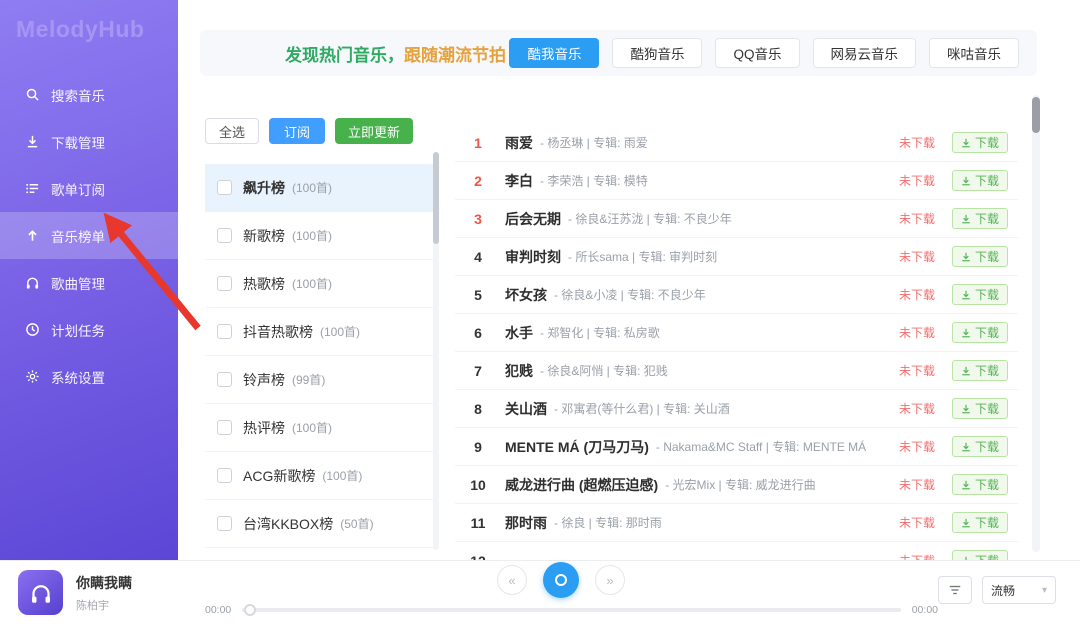 The image size is (1080, 625). What do you see at coordinates (478, 557) in the screenshot?
I see `song-rank: 12` at bounding box center [478, 557].